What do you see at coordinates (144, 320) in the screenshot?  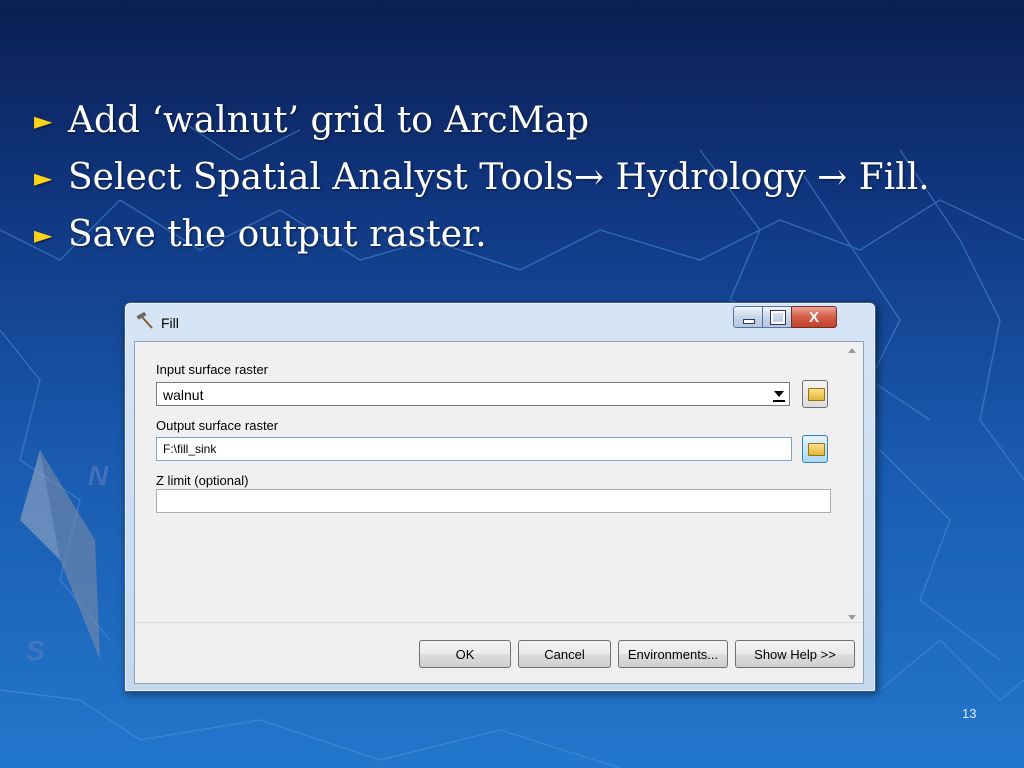 I see `hammer-icon` at bounding box center [144, 320].